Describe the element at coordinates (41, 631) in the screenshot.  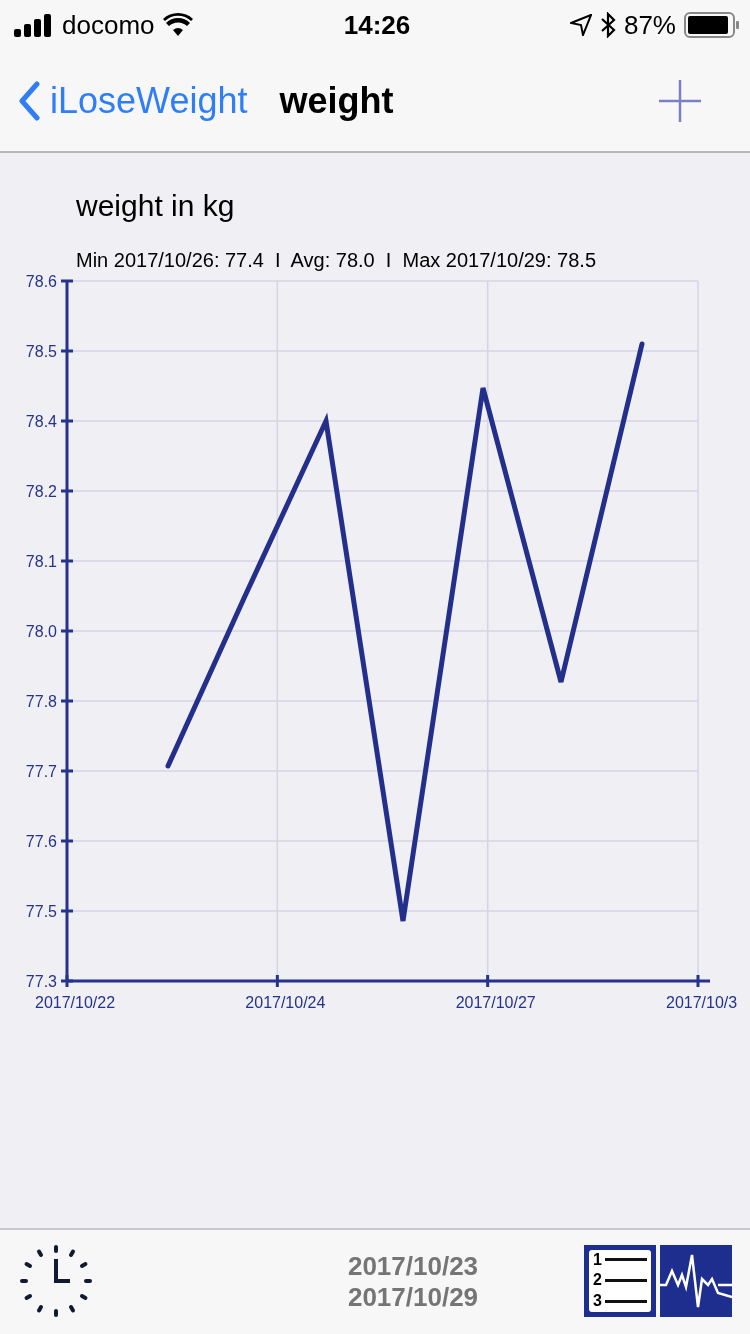
I see `y-tick-label: 78.0` at that location.